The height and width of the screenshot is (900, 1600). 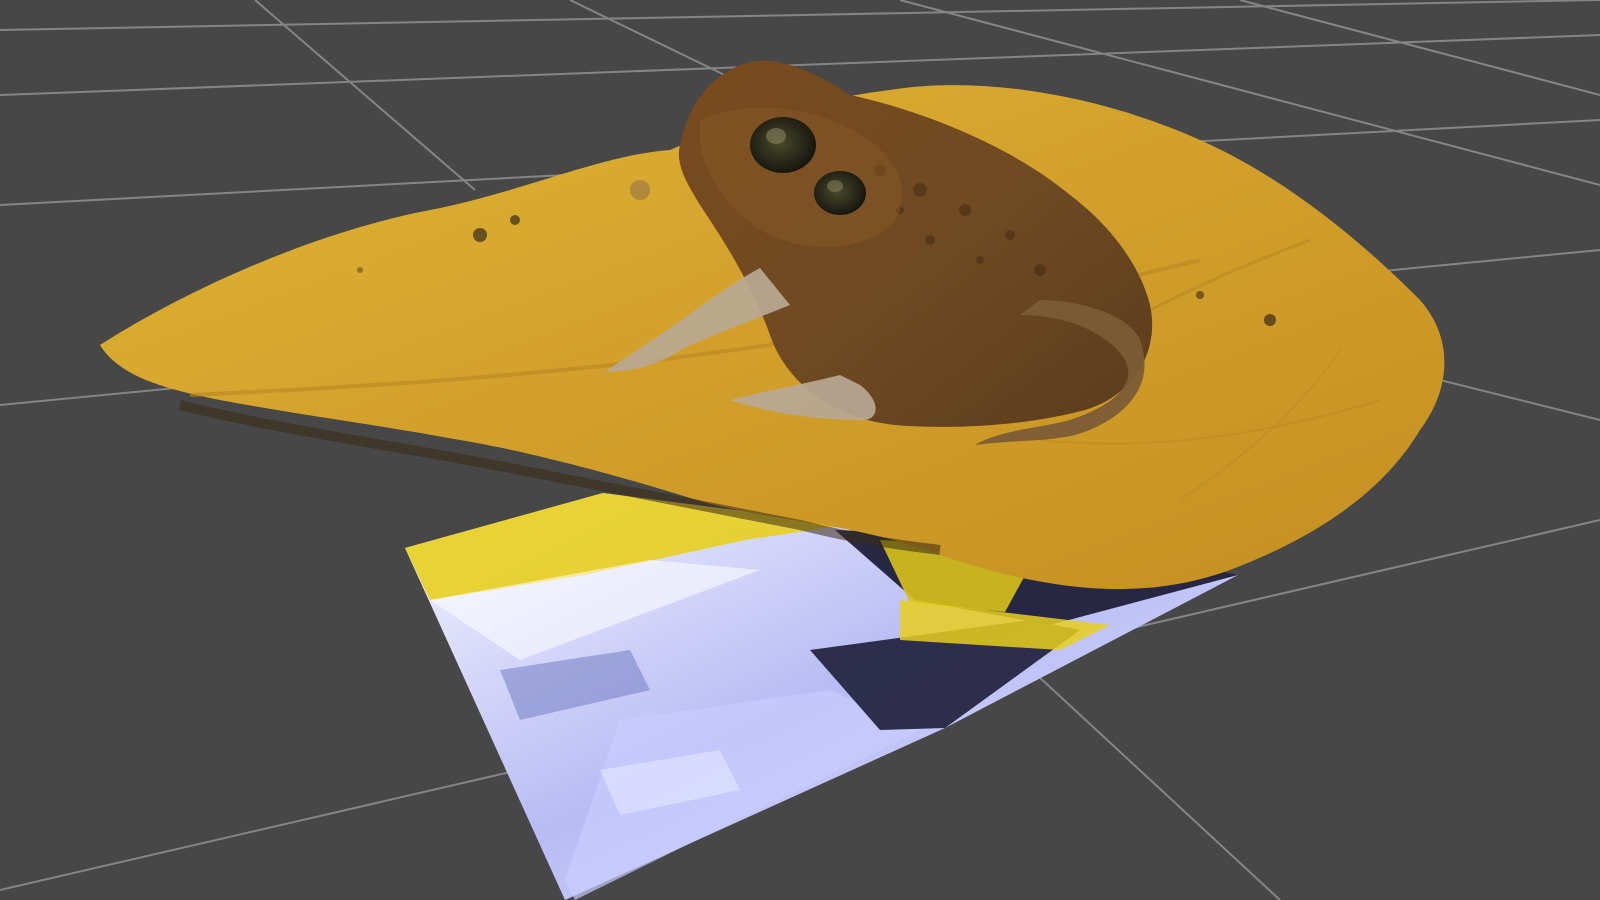 What do you see at coordinates (840, 193) in the screenshot?
I see `toad-eye-right` at bounding box center [840, 193].